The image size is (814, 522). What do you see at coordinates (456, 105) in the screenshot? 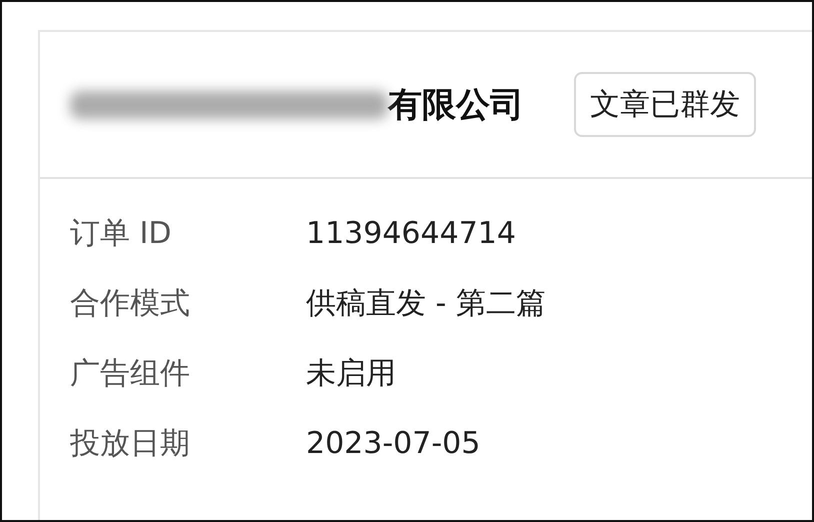
I see `company-name: 有限公司` at bounding box center [456, 105].